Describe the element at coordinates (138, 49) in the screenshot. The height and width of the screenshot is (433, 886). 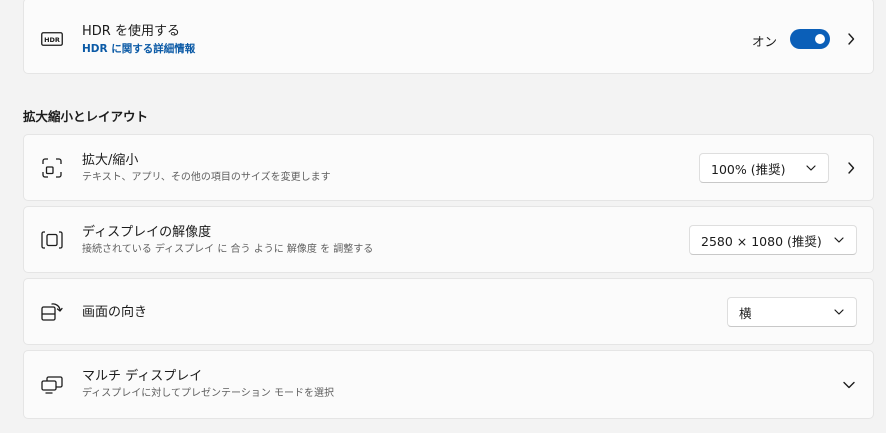
I see `hdr-info-link: HDR に関する詳細情報` at that location.